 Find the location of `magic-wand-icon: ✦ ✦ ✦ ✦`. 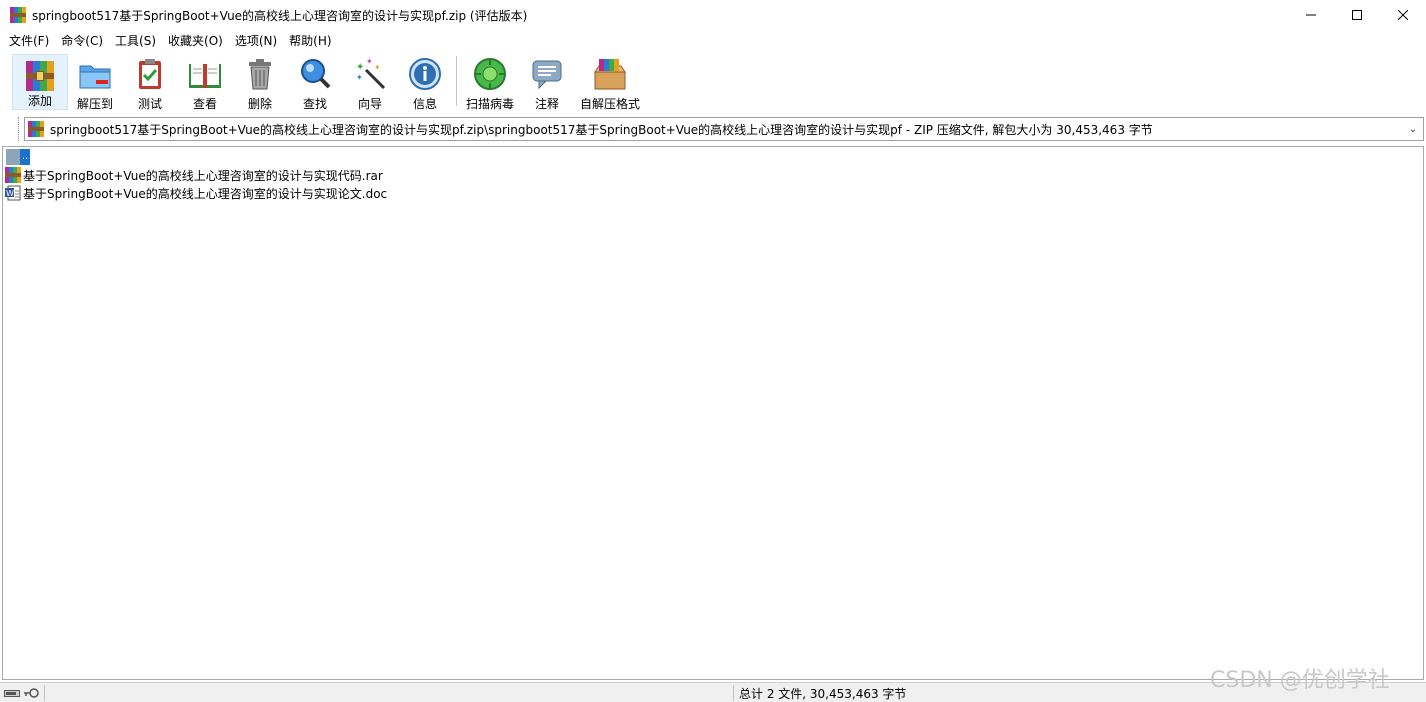

magic-wand-icon: ✦ ✦ ✦ ✦ is located at coordinates (370, 74).